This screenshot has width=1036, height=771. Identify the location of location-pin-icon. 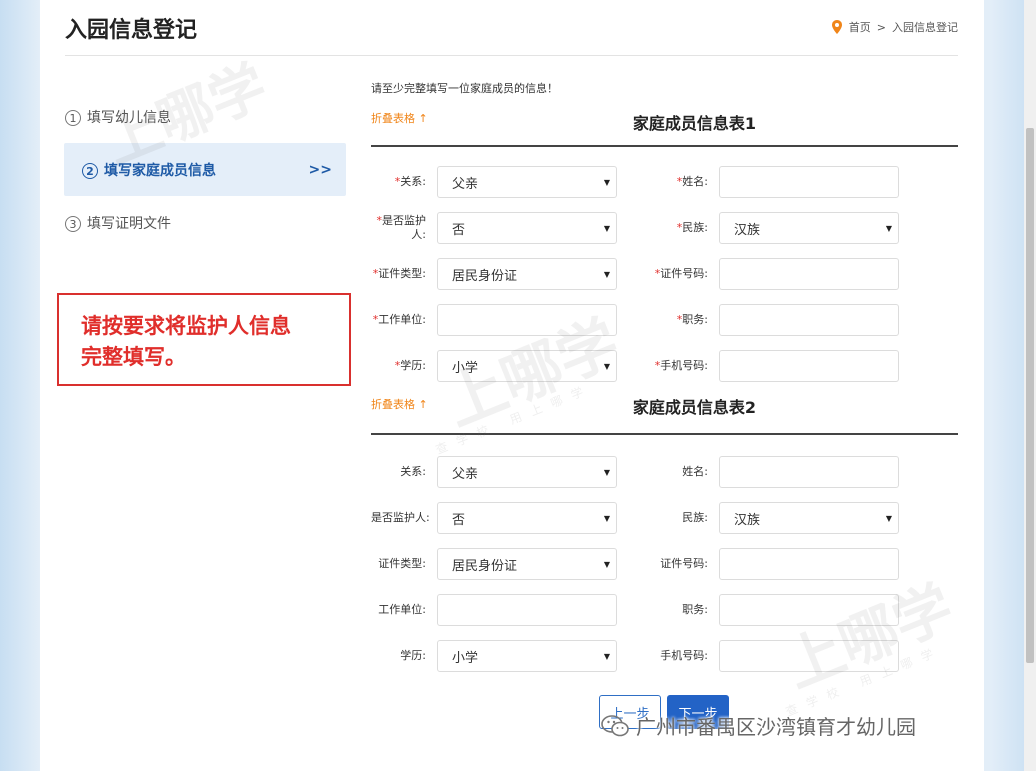
(836, 27).